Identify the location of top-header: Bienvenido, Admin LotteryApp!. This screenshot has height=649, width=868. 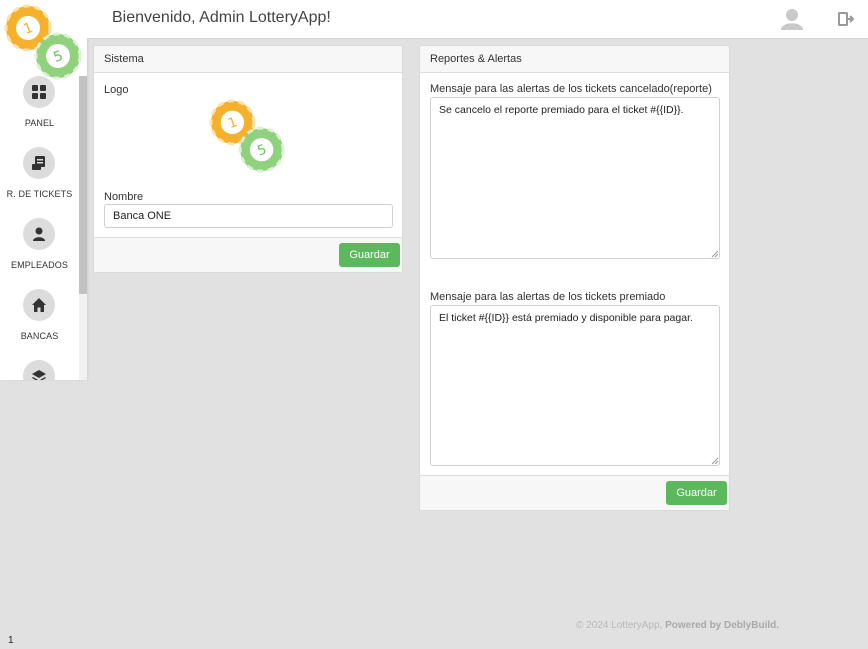
(477, 19).